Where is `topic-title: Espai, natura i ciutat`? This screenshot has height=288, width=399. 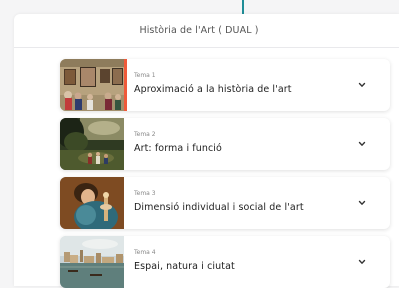
topic-title: Espai, natura i ciutat is located at coordinates (184, 266).